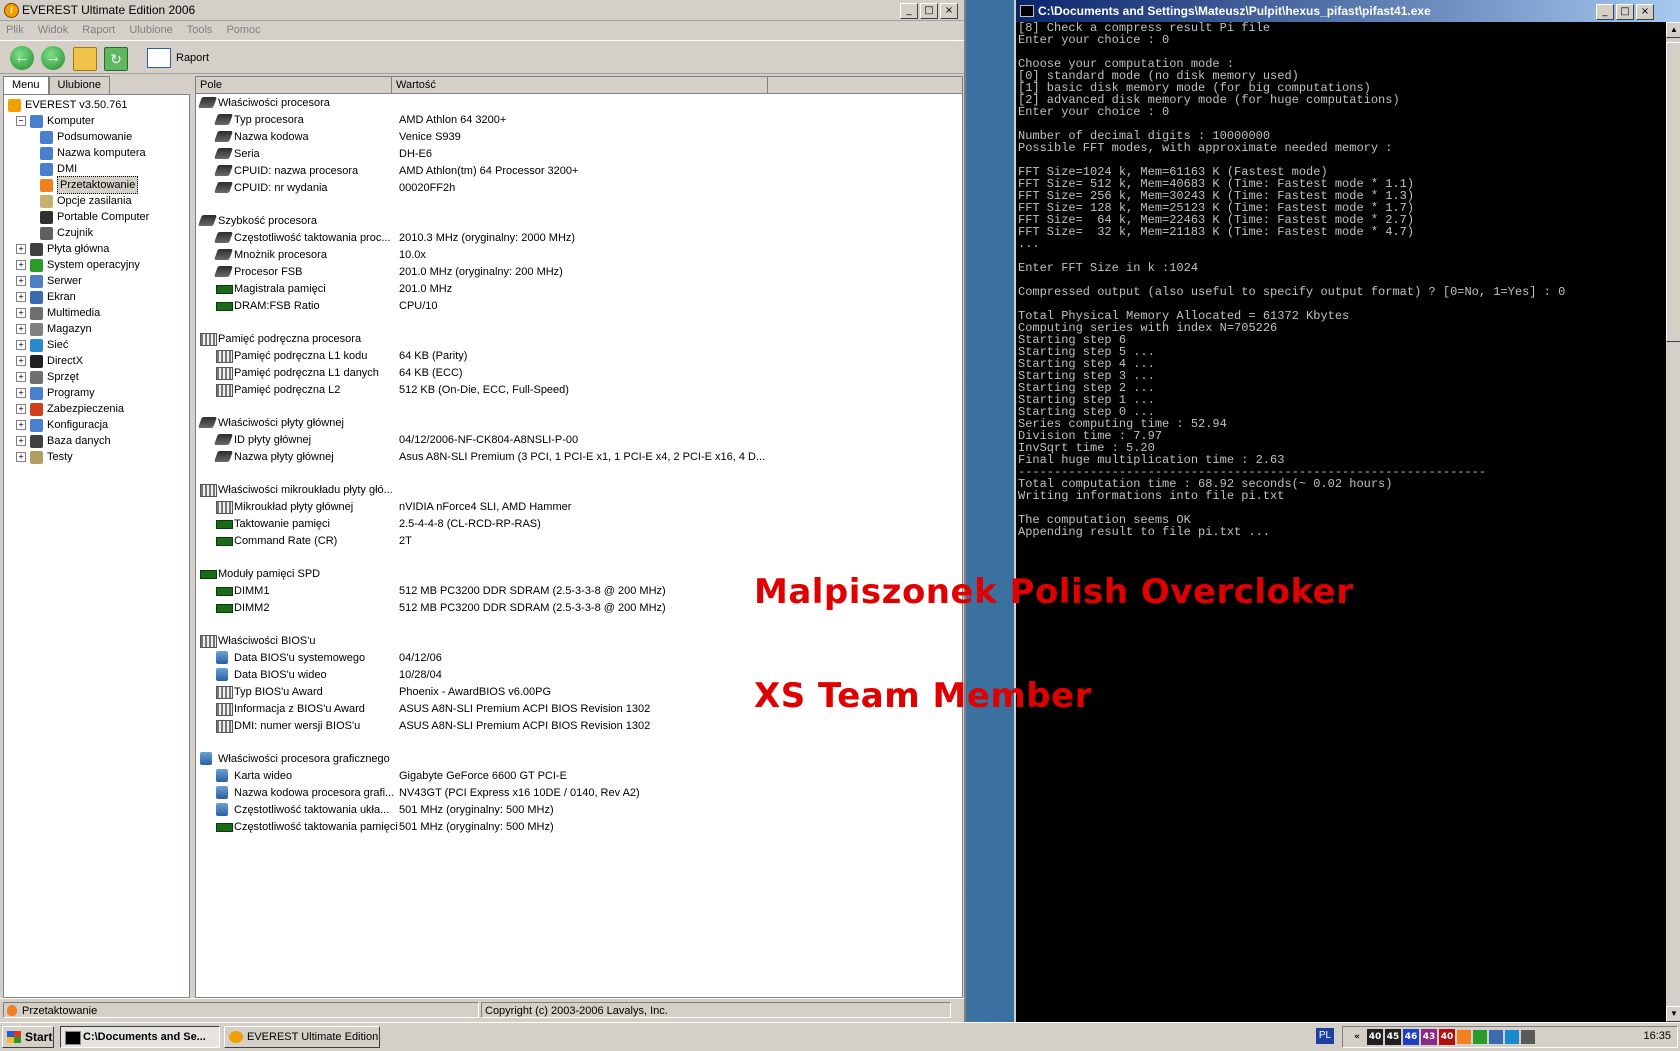 The image size is (1680, 1051). Describe the element at coordinates (1673, 1014) in the screenshot. I see `scroll-down-arrow-icon: ▼` at that location.